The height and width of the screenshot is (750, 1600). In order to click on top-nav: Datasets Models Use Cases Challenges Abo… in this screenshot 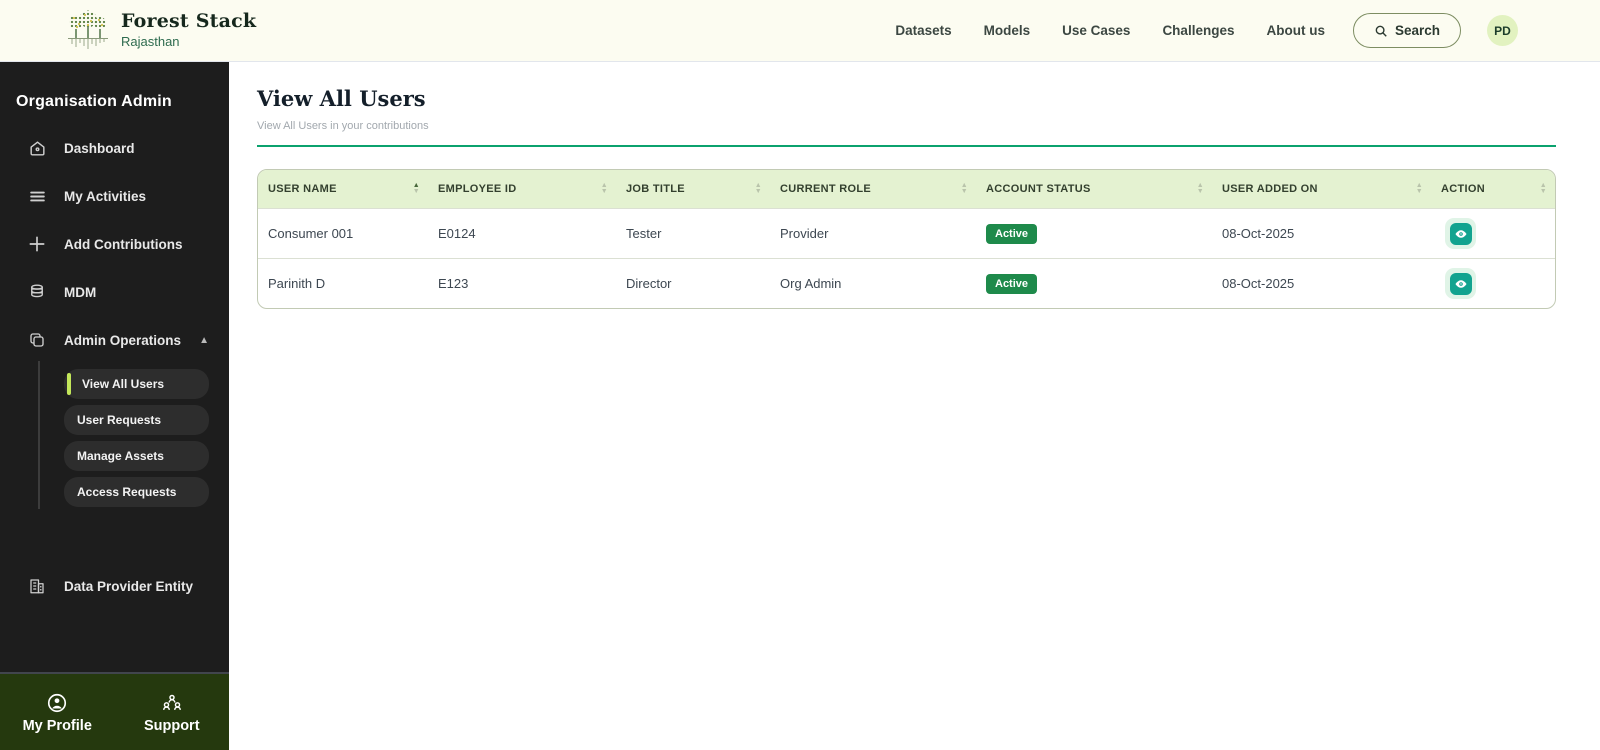, I will do `click(1247, 30)`.